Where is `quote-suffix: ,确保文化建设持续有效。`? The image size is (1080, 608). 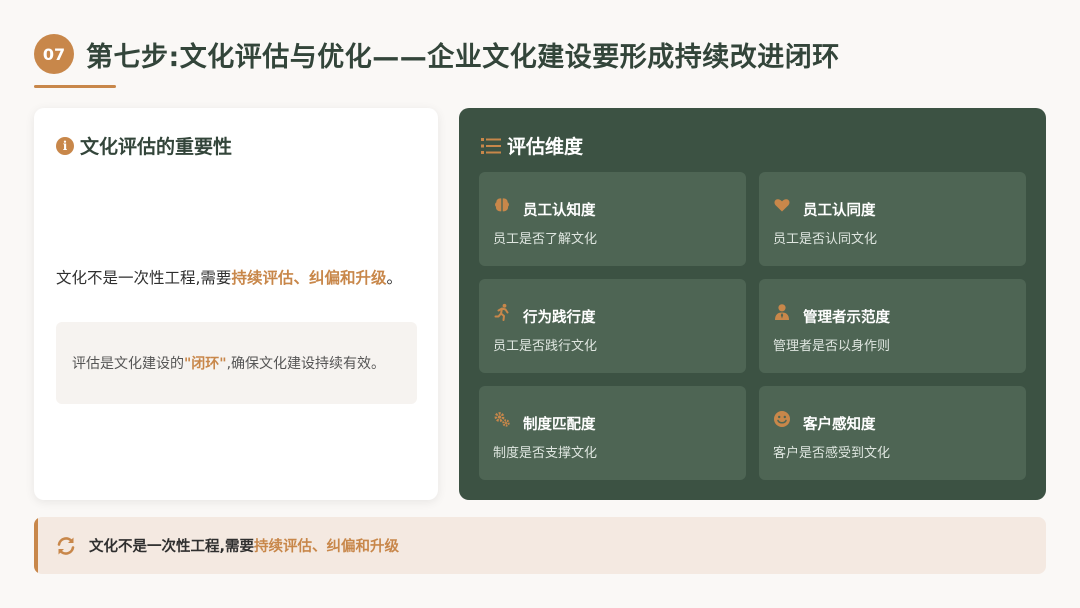
quote-suffix: ,确保文化建设持续有效。 is located at coordinates (306, 364).